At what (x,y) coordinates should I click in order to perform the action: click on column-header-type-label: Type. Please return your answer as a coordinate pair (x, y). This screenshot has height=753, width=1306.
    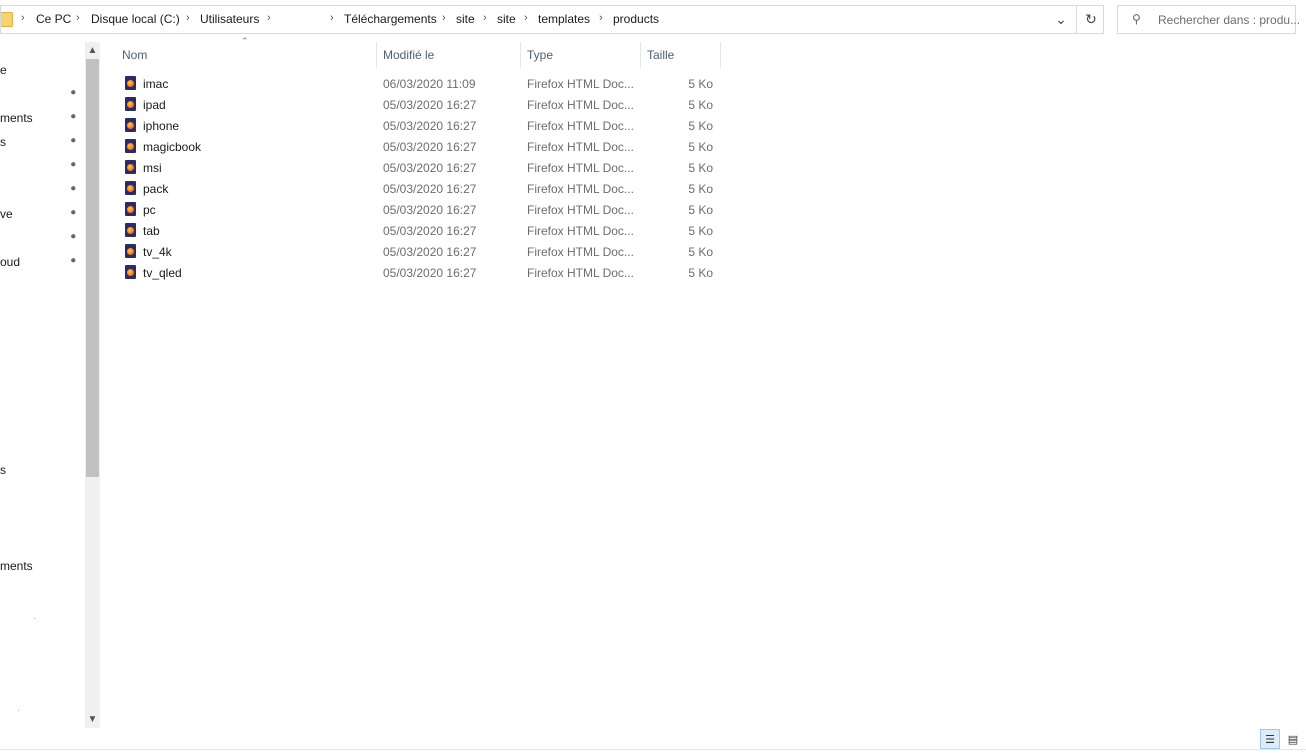
    Looking at the image, I should click on (540, 55).